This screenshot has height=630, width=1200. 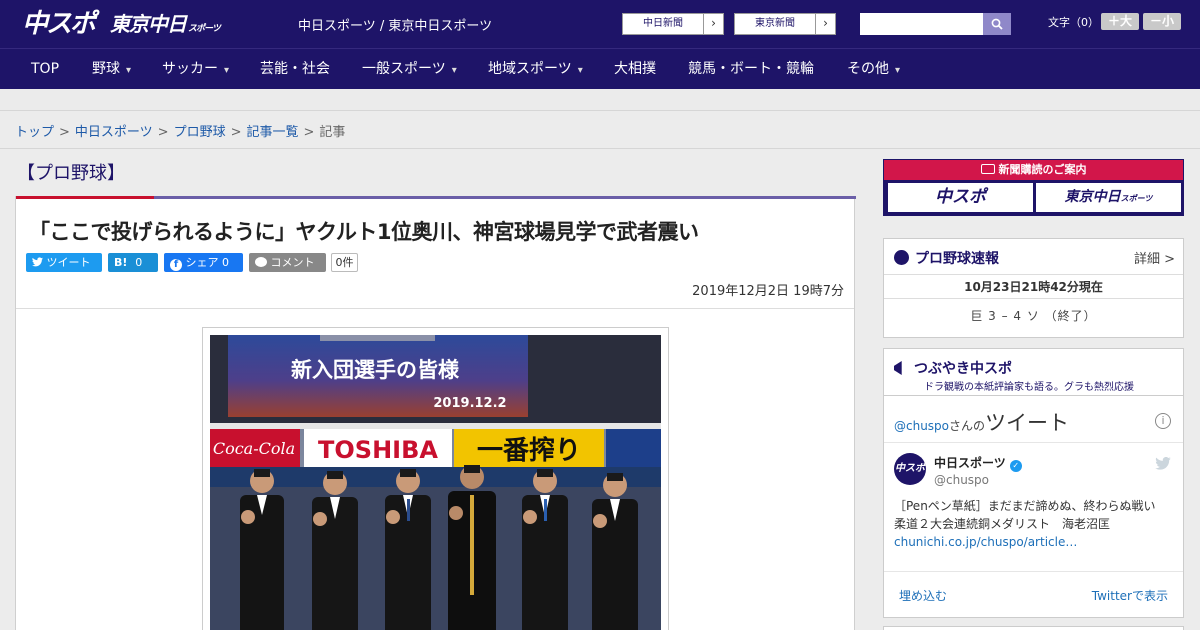 I want to click on nav-item-sumo: 大相撲, so click(x=635, y=69).